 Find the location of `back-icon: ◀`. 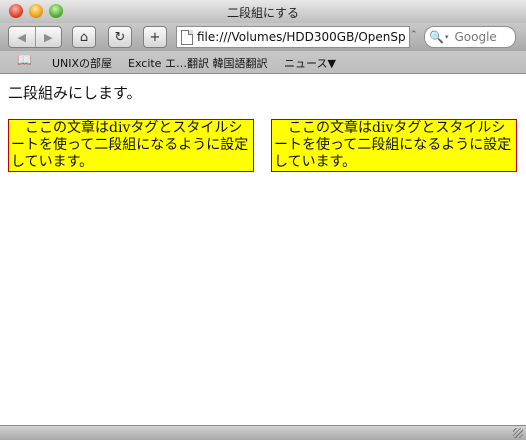

back-icon: ◀ is located at coordinates (21, 37).